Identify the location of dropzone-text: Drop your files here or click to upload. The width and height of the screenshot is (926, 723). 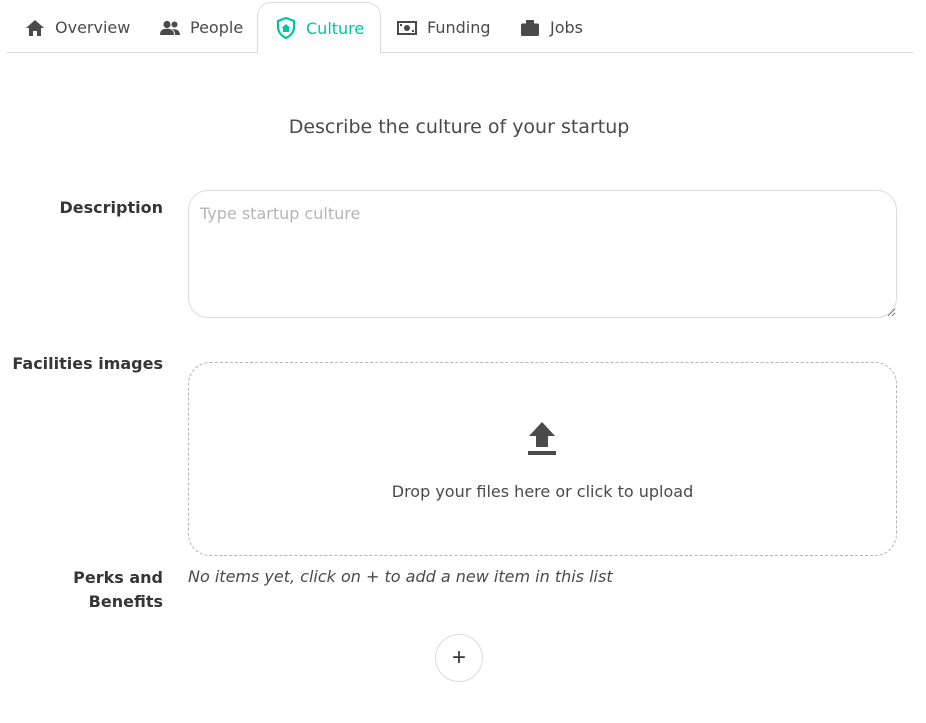
(542, 491).